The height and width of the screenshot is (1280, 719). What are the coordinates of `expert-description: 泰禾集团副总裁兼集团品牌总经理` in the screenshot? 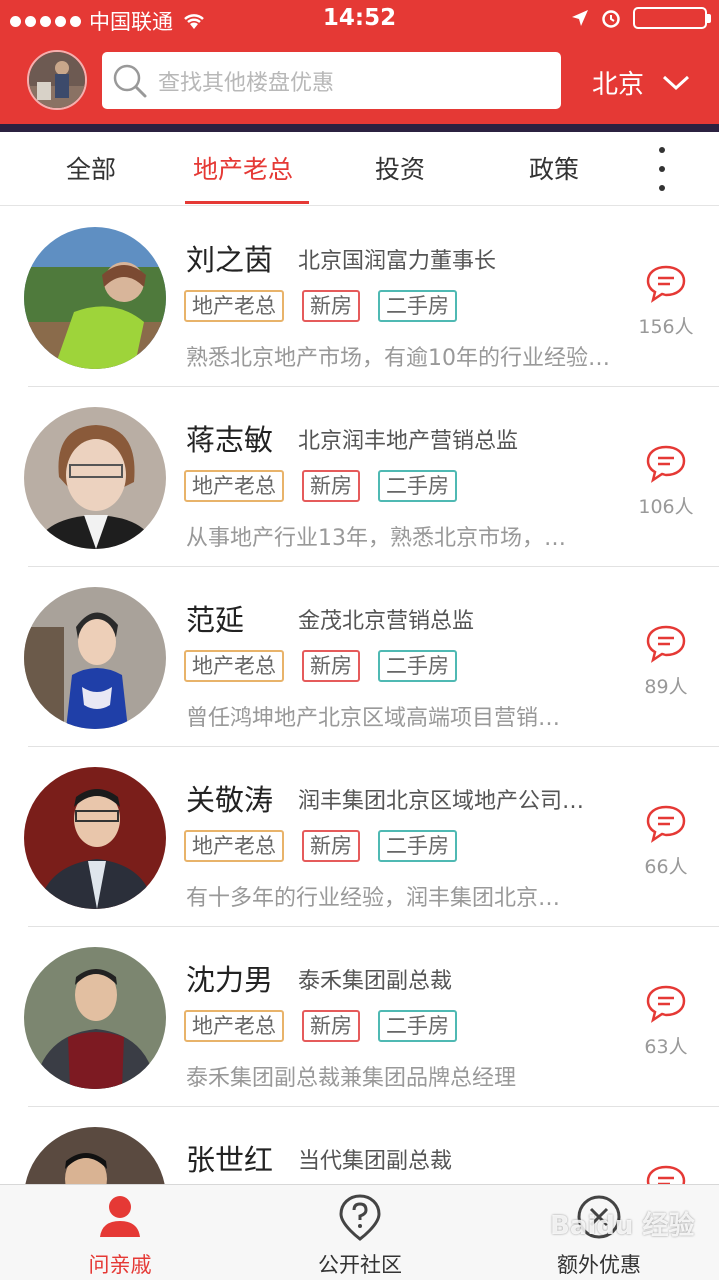 It's located at (351, 1078).